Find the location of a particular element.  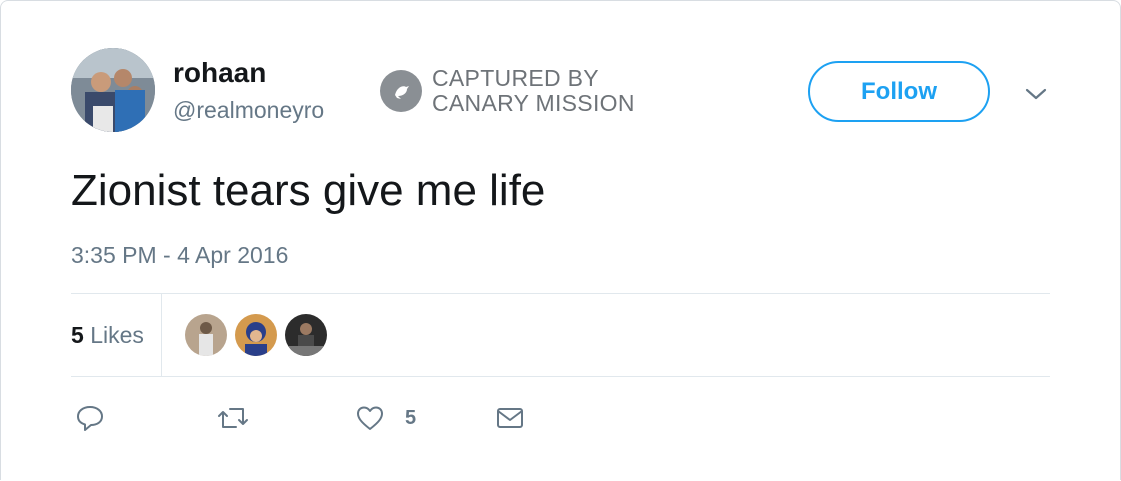

reply-icon is located at coordinates (90, 418).